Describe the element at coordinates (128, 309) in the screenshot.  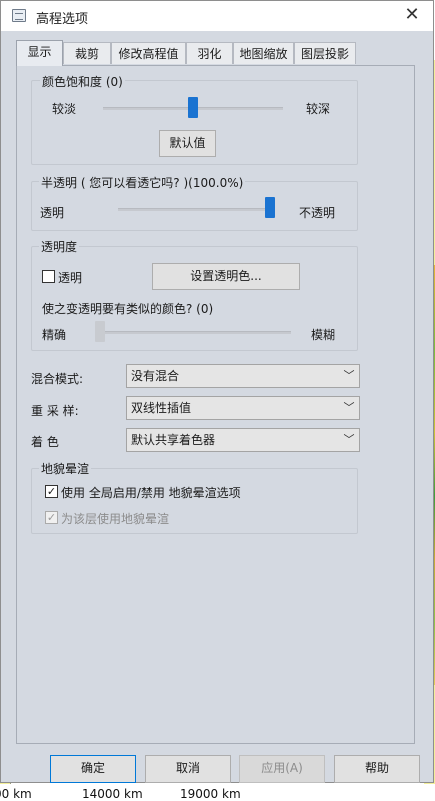
I see `similar-colors-title: 使之变透明要有类似的颜色? (0)` at that location.